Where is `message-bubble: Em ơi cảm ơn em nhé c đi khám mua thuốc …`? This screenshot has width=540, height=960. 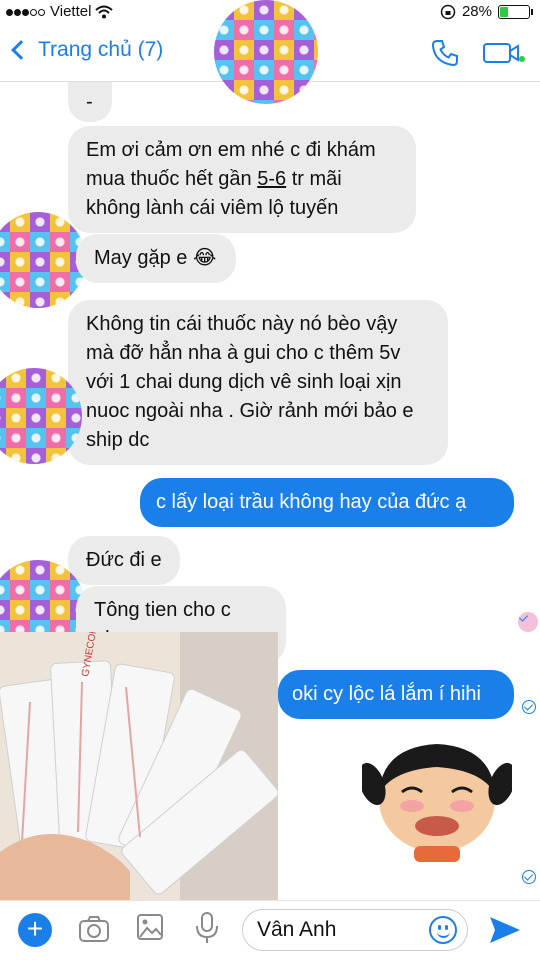 message-bubble: Em ơi cảm ơn em nhé c đi khám mua thuốc … is located at coordinates (242, 179).